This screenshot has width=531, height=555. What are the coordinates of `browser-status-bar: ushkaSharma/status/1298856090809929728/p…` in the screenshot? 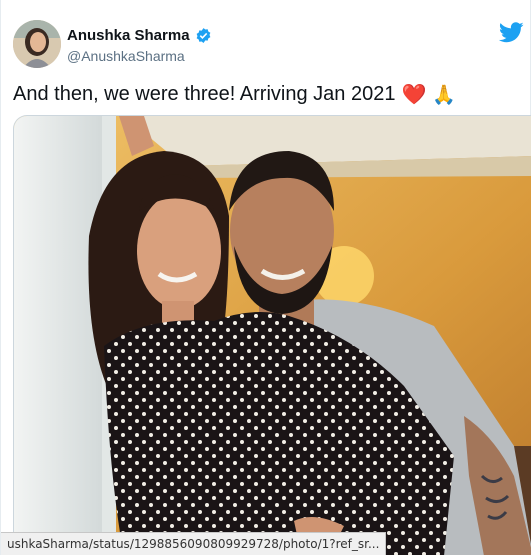 It's located at (194, 543).